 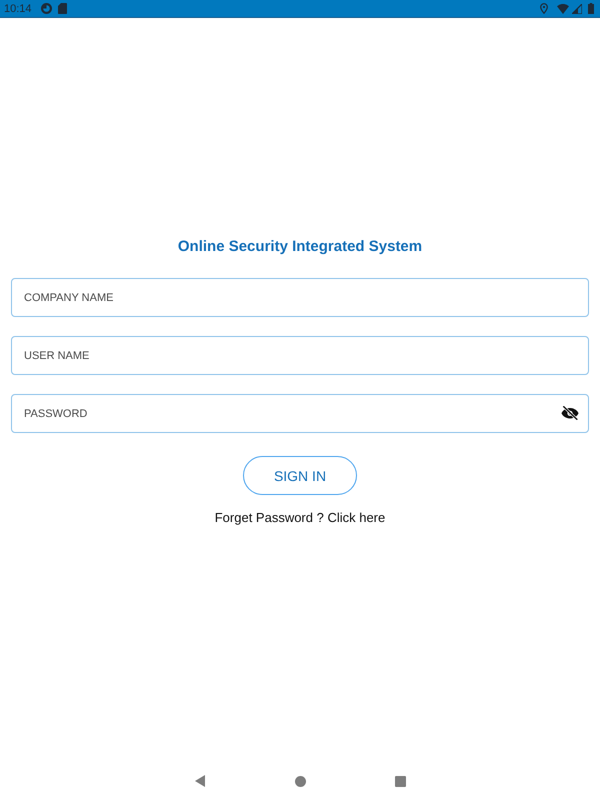 What do you see at coordinates (46, 8) in the screenshot?
I see `pie-chart-icon` at bounding box center [46, 8].